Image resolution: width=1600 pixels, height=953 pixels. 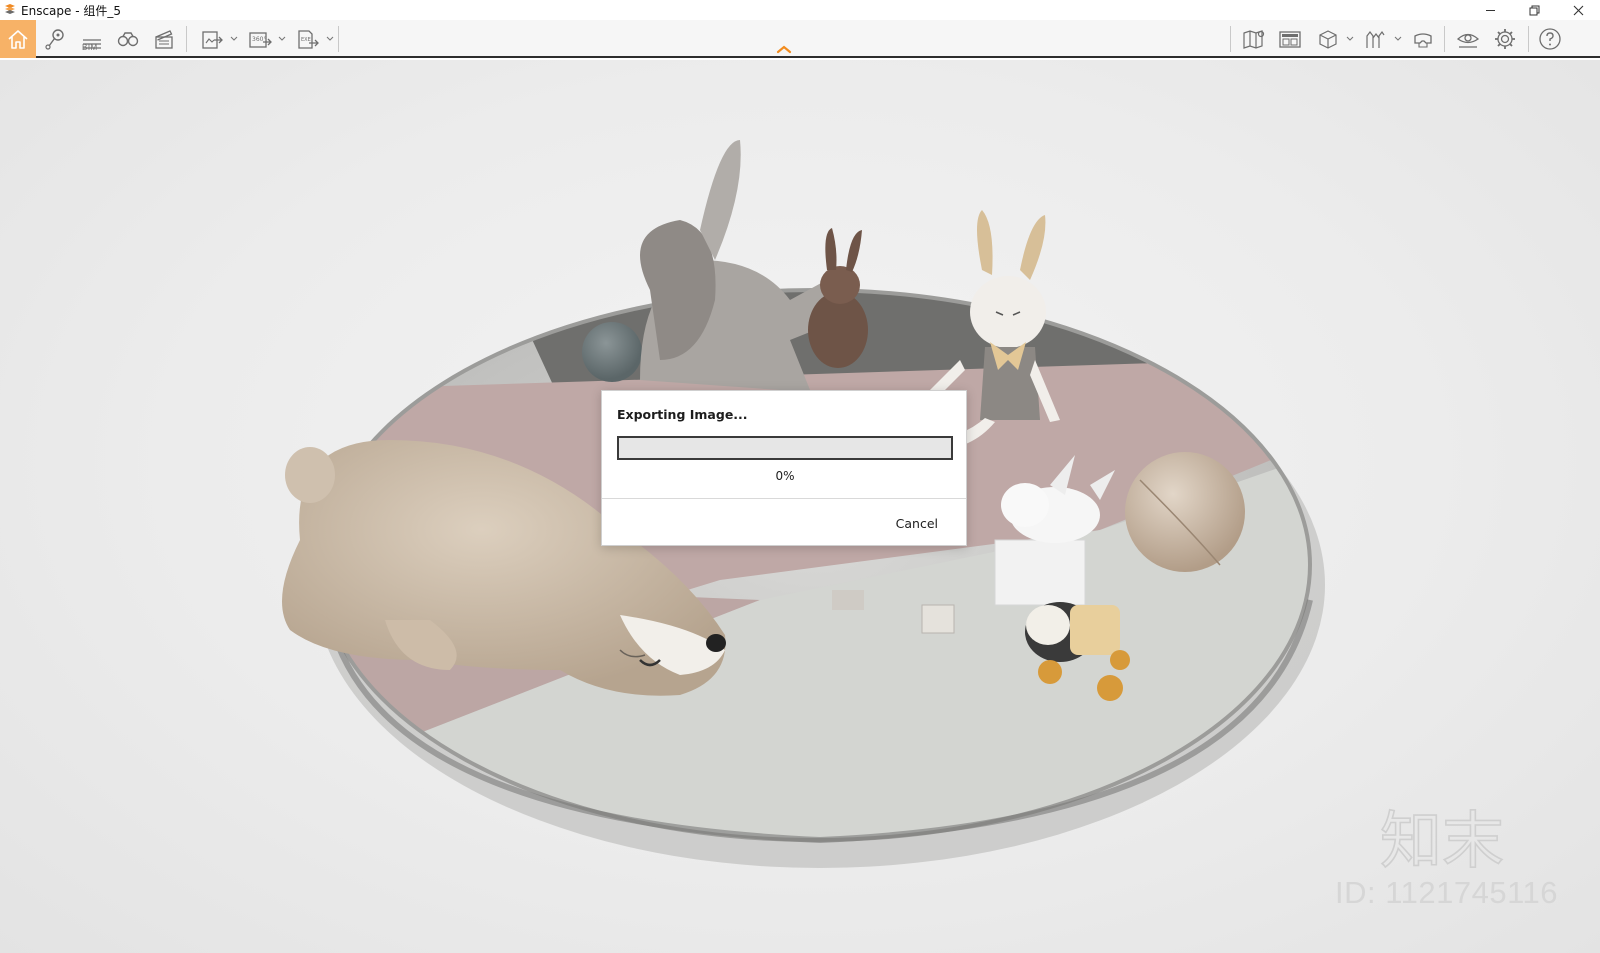 I want to click on bim-label: BIM, so click(x=90, y=47).